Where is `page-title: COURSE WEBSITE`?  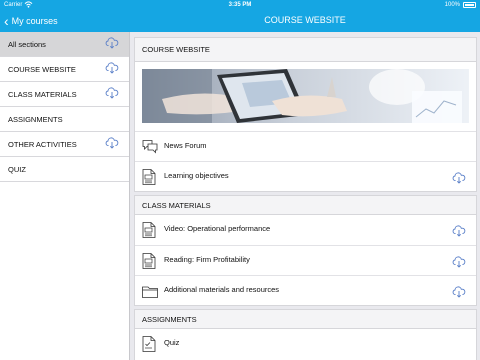 page-title: COURSE WEBSITE is located at coordinates (305, 20).